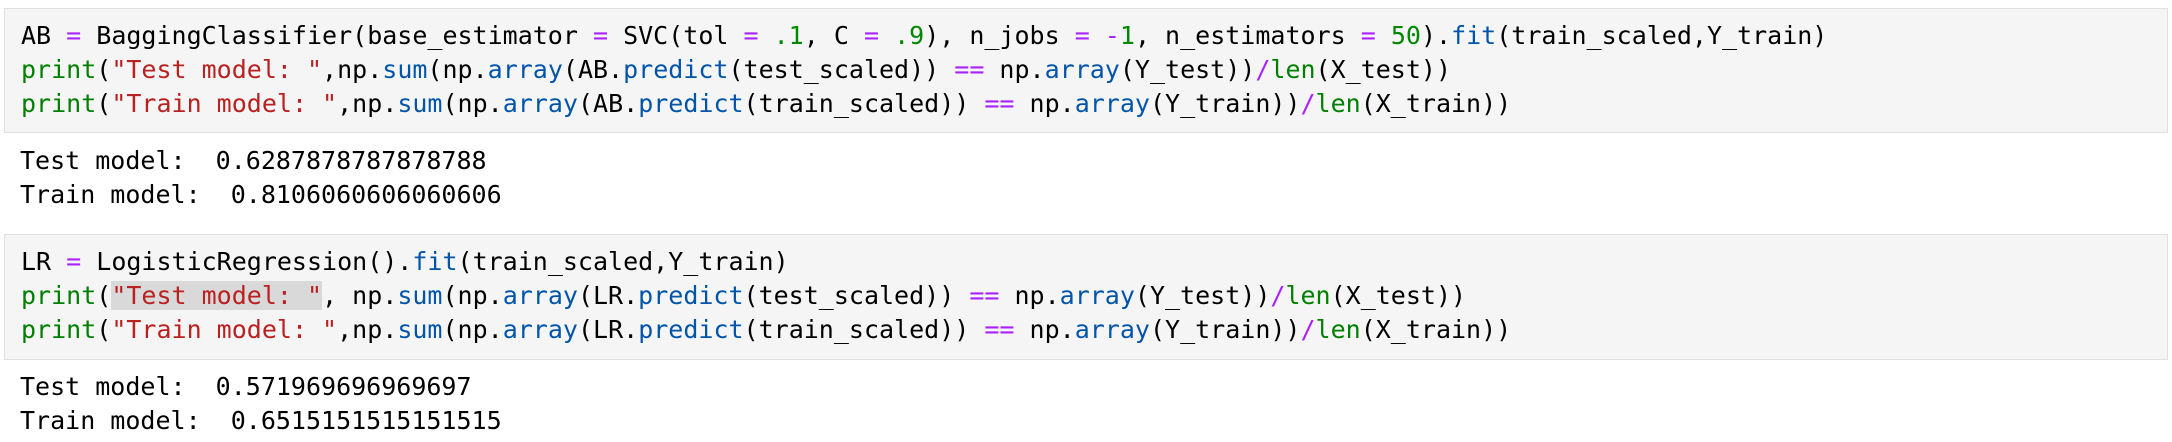 This screenshot has height=442, width=2172. Describe the element at coordinates (261, 420) in the screenshot. I see `output-line: Train model: 0.6515151515151515` at that location.